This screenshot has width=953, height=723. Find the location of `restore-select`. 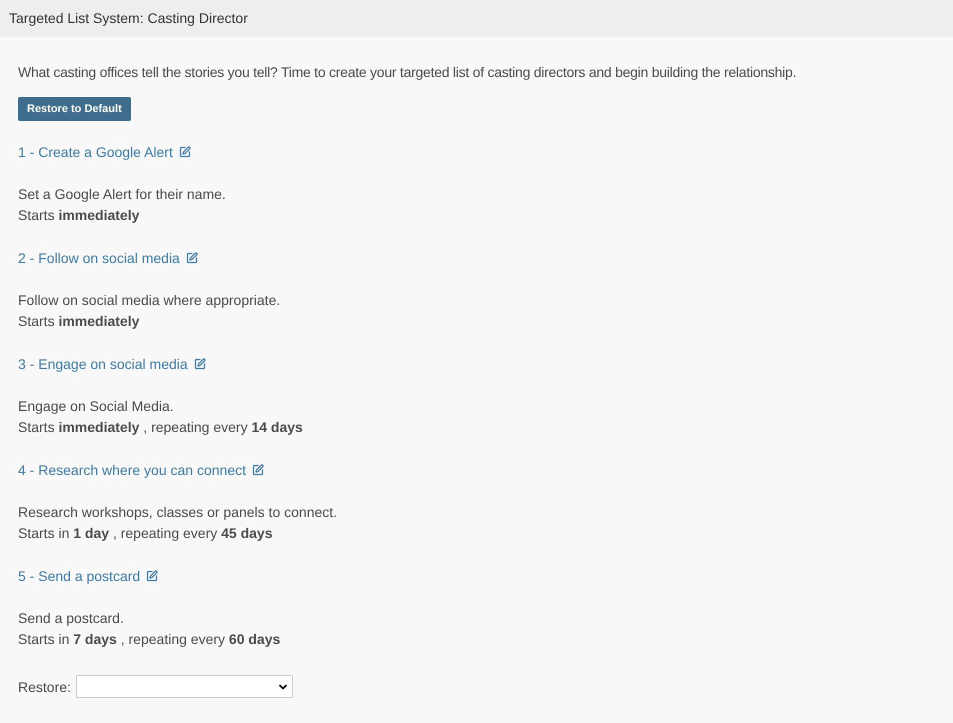

restore-select is located at coordinates (184, 686).